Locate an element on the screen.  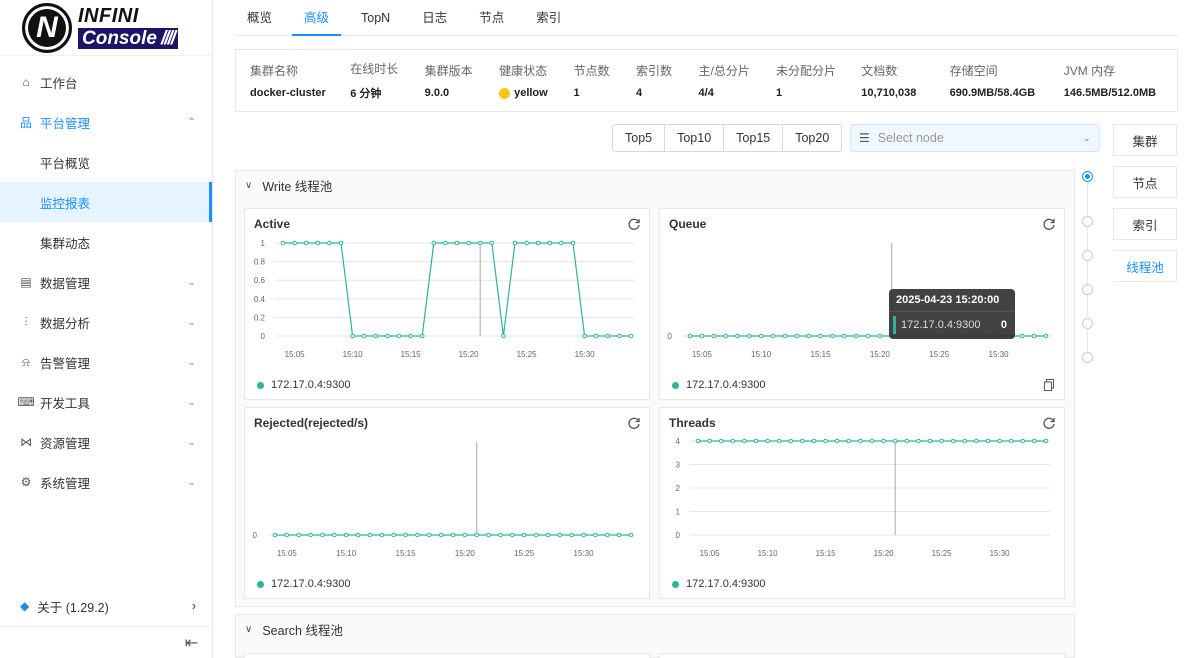
sidebar-item-alert: ⍾ 告警管理 ⌄ is located at coordinates (106, 362).